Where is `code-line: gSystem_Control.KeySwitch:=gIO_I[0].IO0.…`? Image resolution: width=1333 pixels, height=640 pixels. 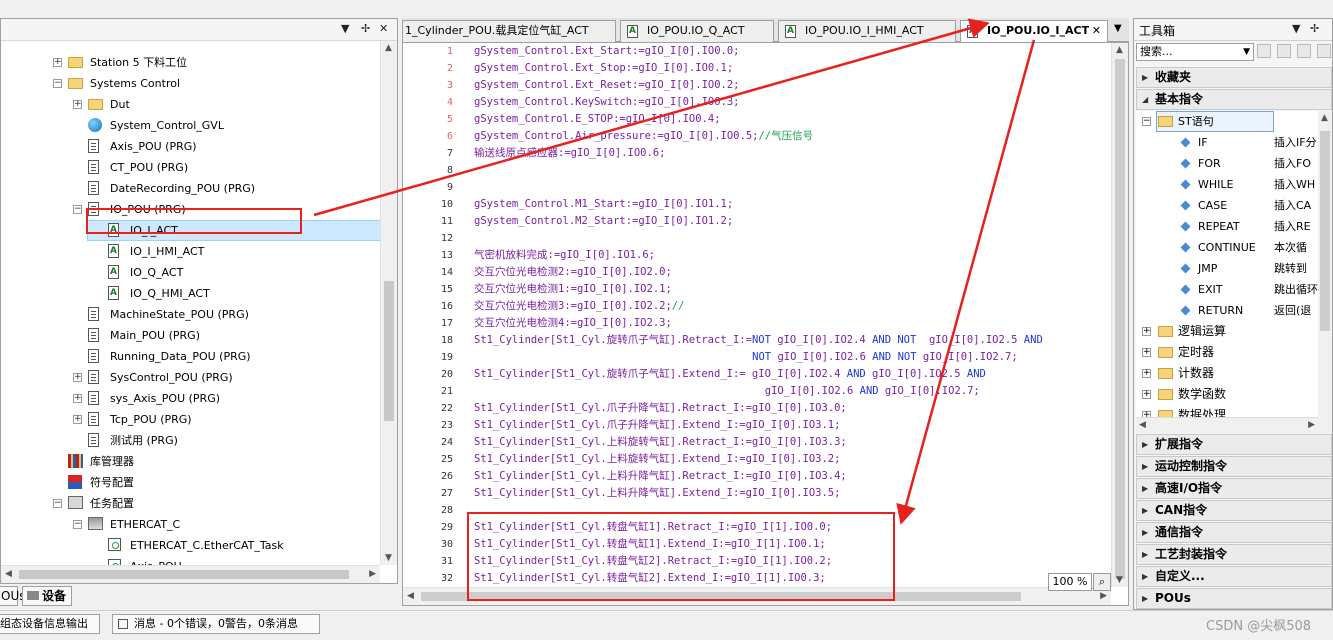 code-line: gSystem_Control.KeySwitch:=gIO_I[0].IO0.… is located at coordinates (607, 102).